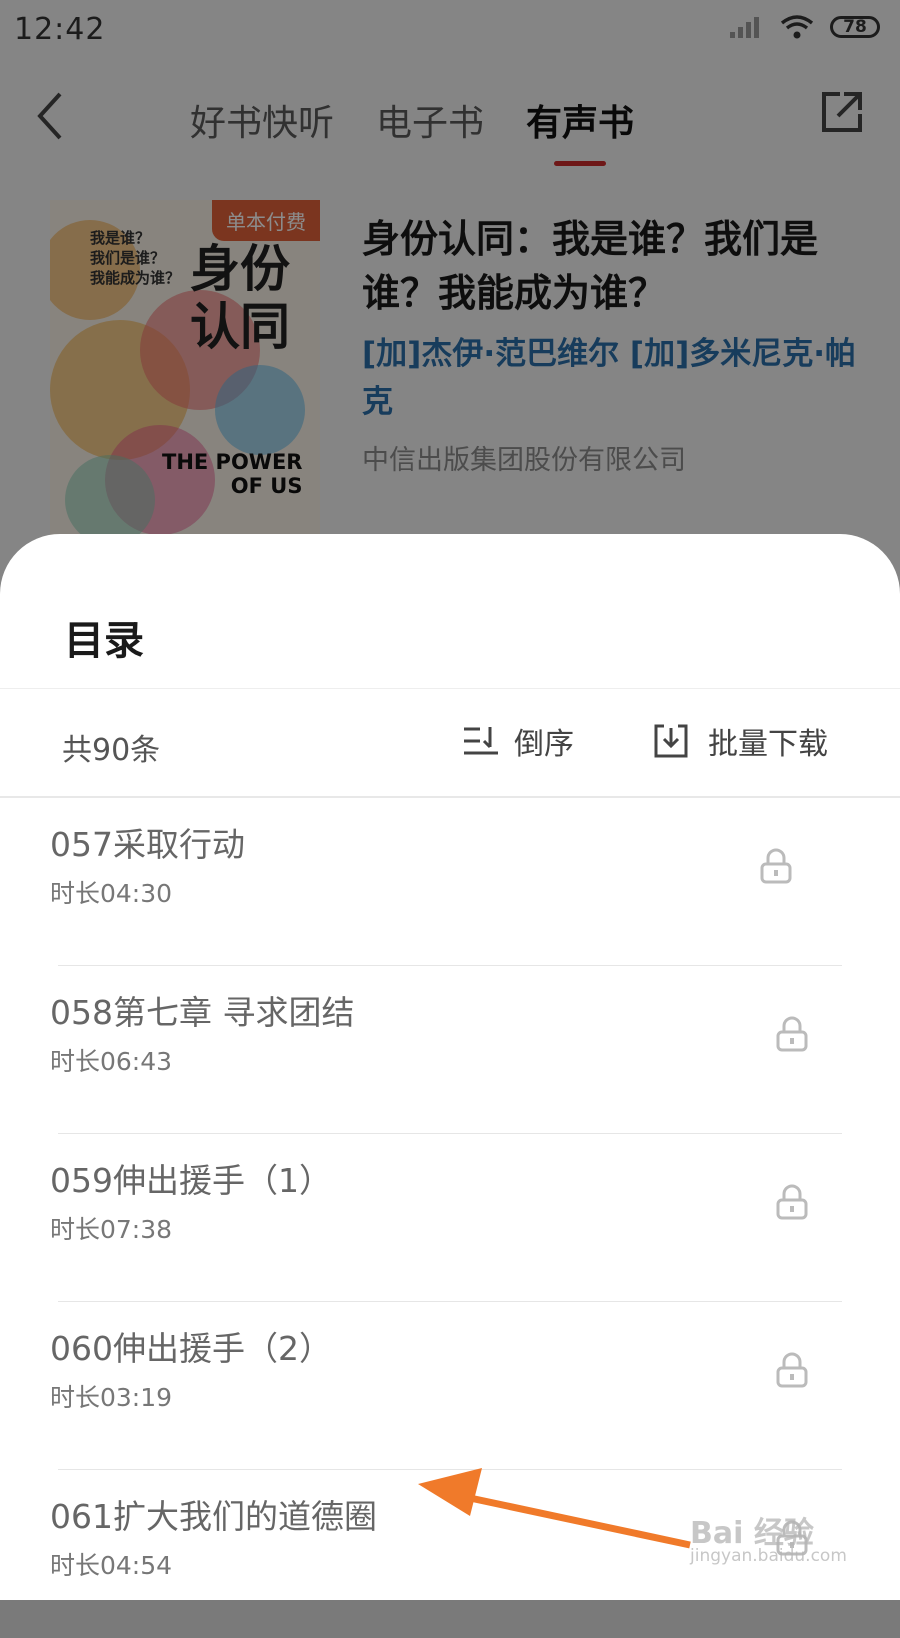 The height and width of the screenshot is (1638, 900). I want to click on episode-duration: 时长06:43, so click(111, 1061).